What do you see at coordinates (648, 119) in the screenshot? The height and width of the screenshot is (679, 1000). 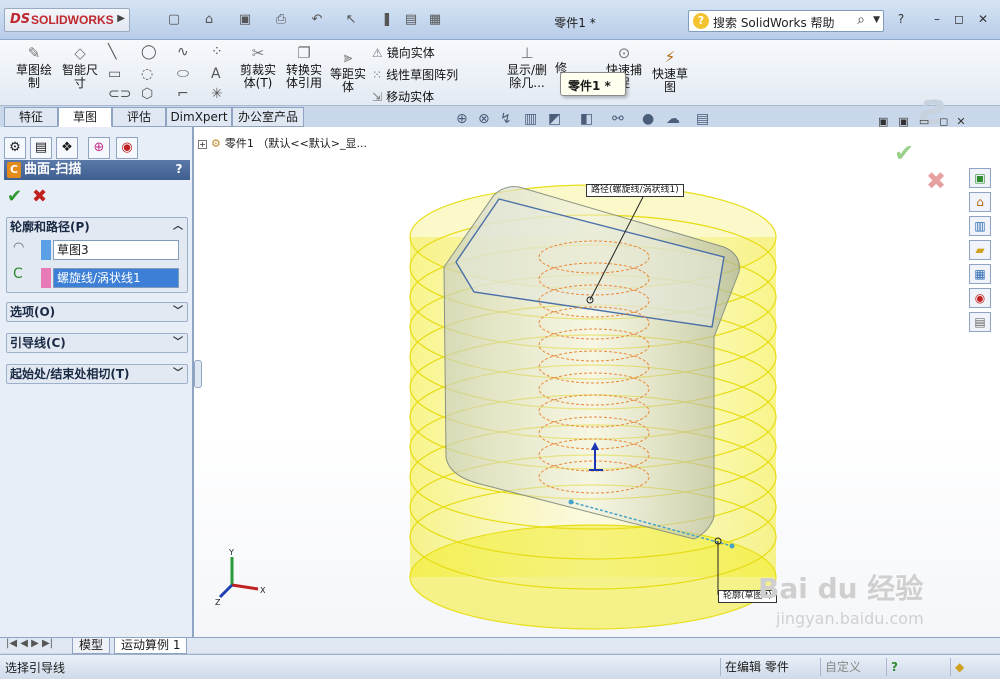 I see `edit-appearance-icon: ●` at bounding box center [648, 119].